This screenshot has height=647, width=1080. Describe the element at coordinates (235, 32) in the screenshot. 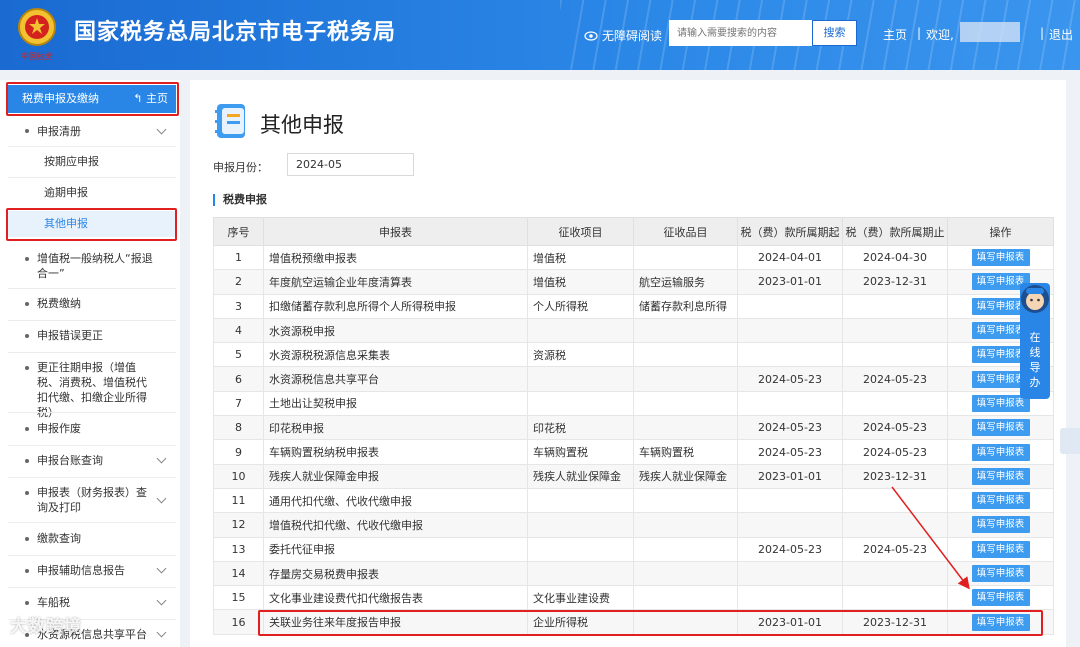

I see `site-title: 国家税务总局北京市电子税务局` at that location.